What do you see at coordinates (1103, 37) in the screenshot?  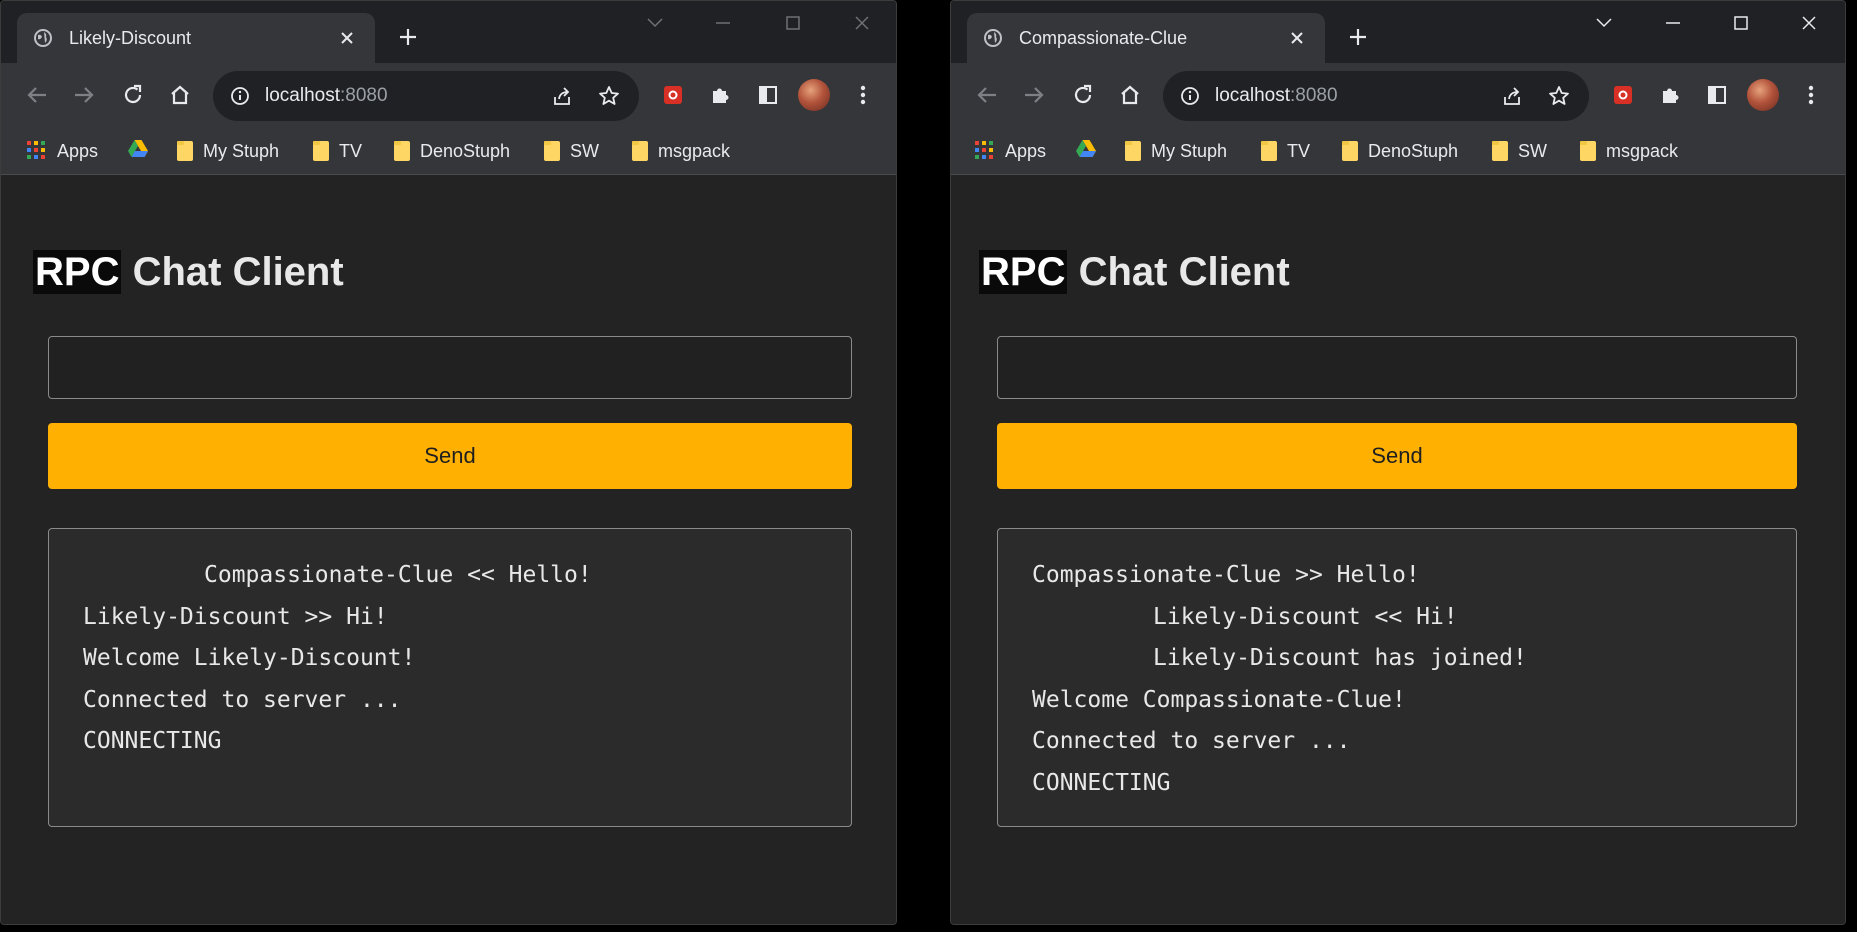 I see `tab-title: Compassionate-Clue` at bounding box center [1103, 37].